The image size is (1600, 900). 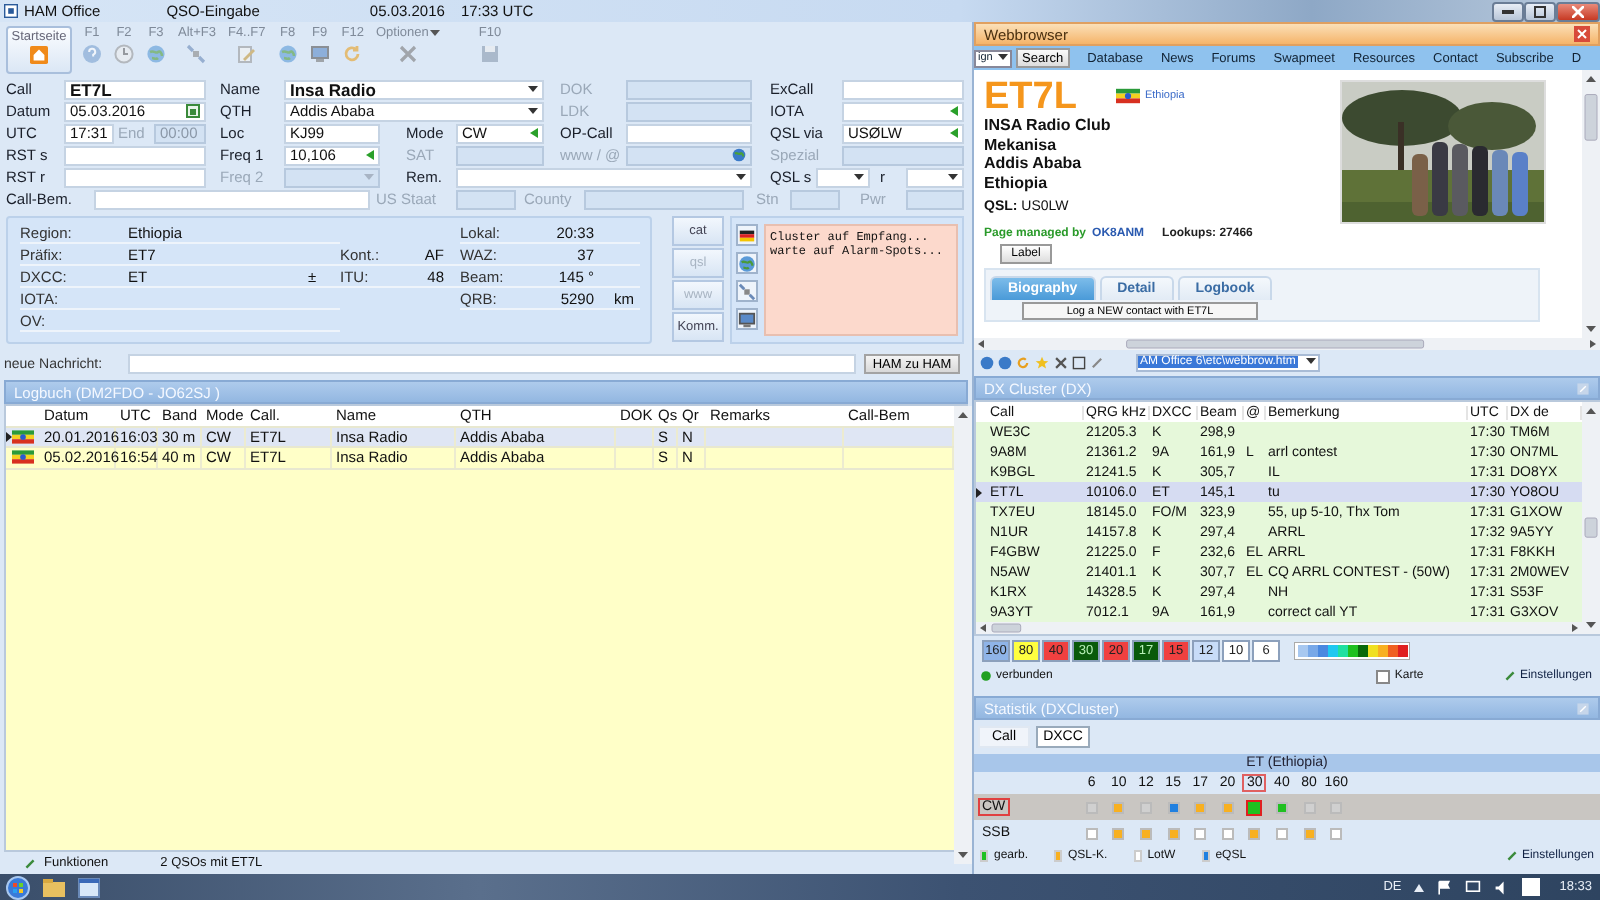 I want to click on minimize-button, so click(x=1508, y=11).